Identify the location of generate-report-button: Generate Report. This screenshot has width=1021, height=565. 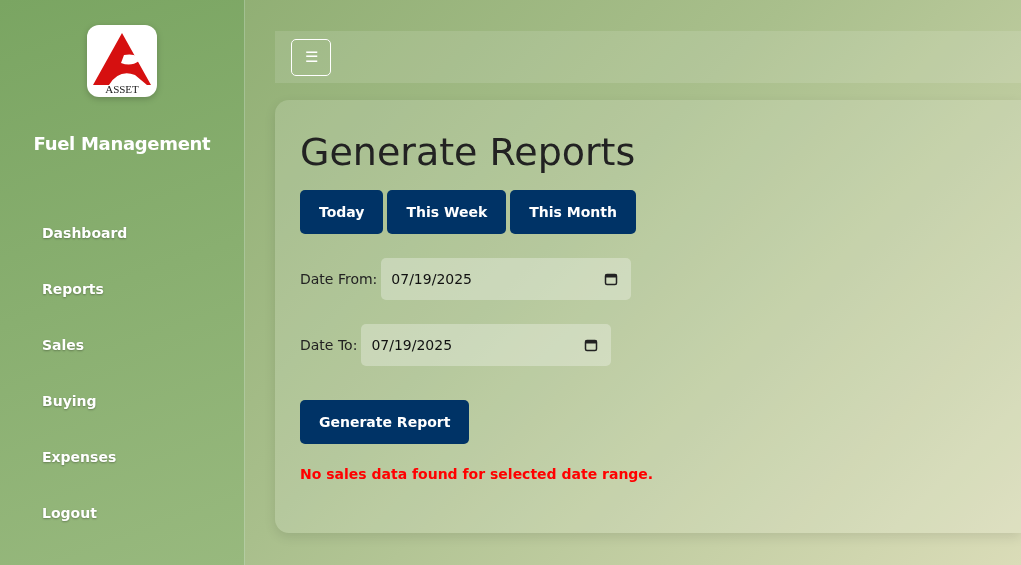
(385, 422).